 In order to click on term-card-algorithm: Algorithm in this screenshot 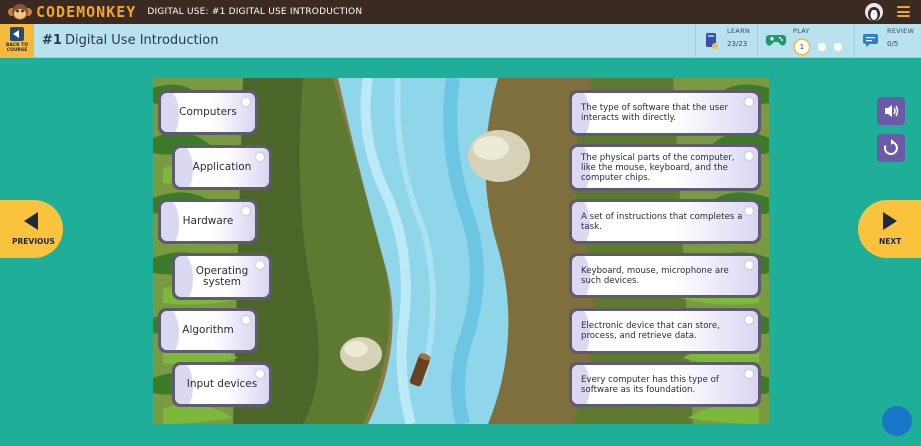, I will do `click(208, 330)`.